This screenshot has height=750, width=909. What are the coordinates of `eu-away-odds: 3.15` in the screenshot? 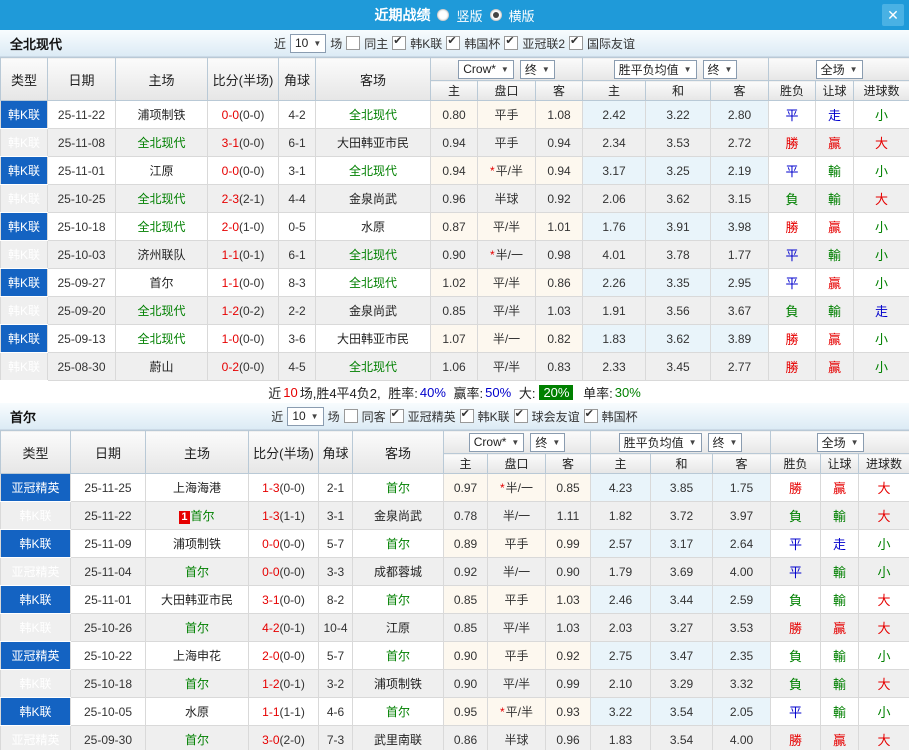 It's located at (740, 198).